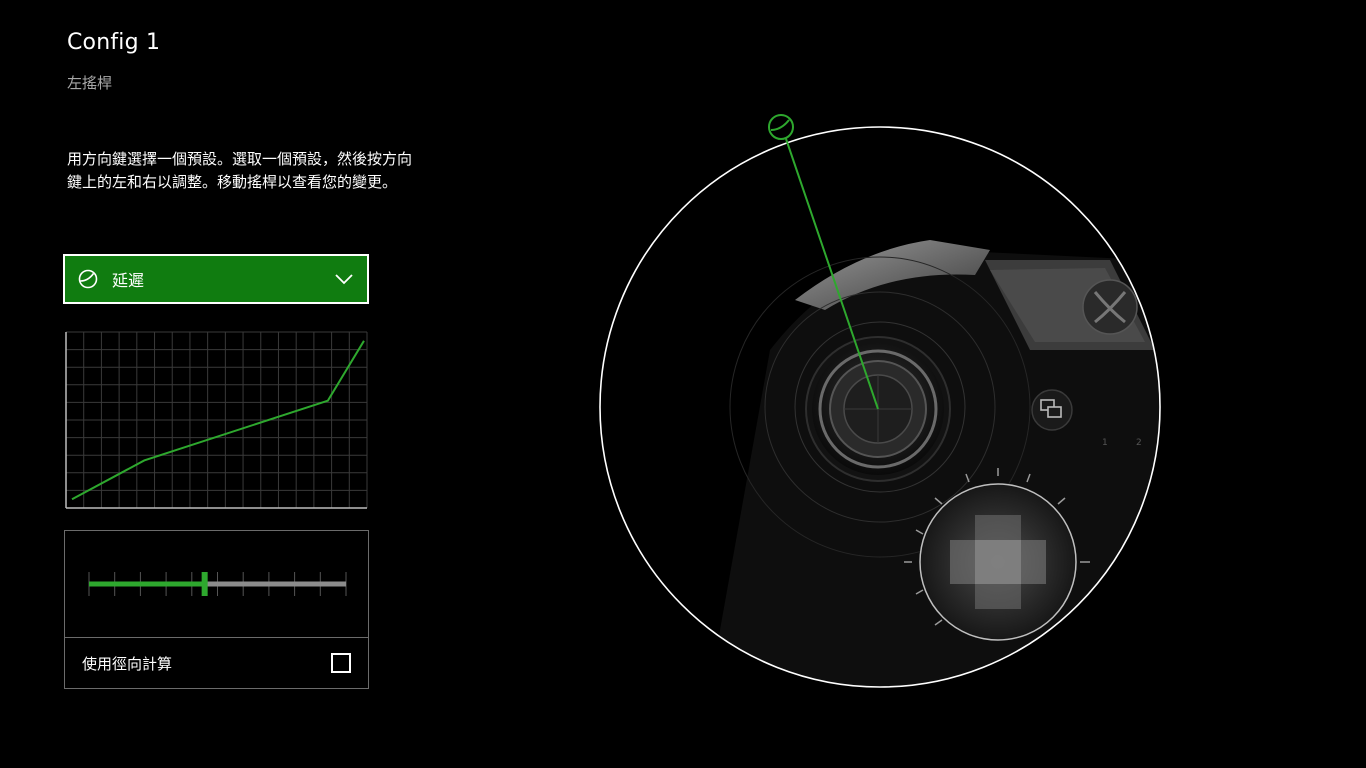 This screenshot has width=1366, height=768. What do you see at coordinates (1052, 410) in the screenshot?
I see `view-button-icon` at bounding box center [1052, 410].